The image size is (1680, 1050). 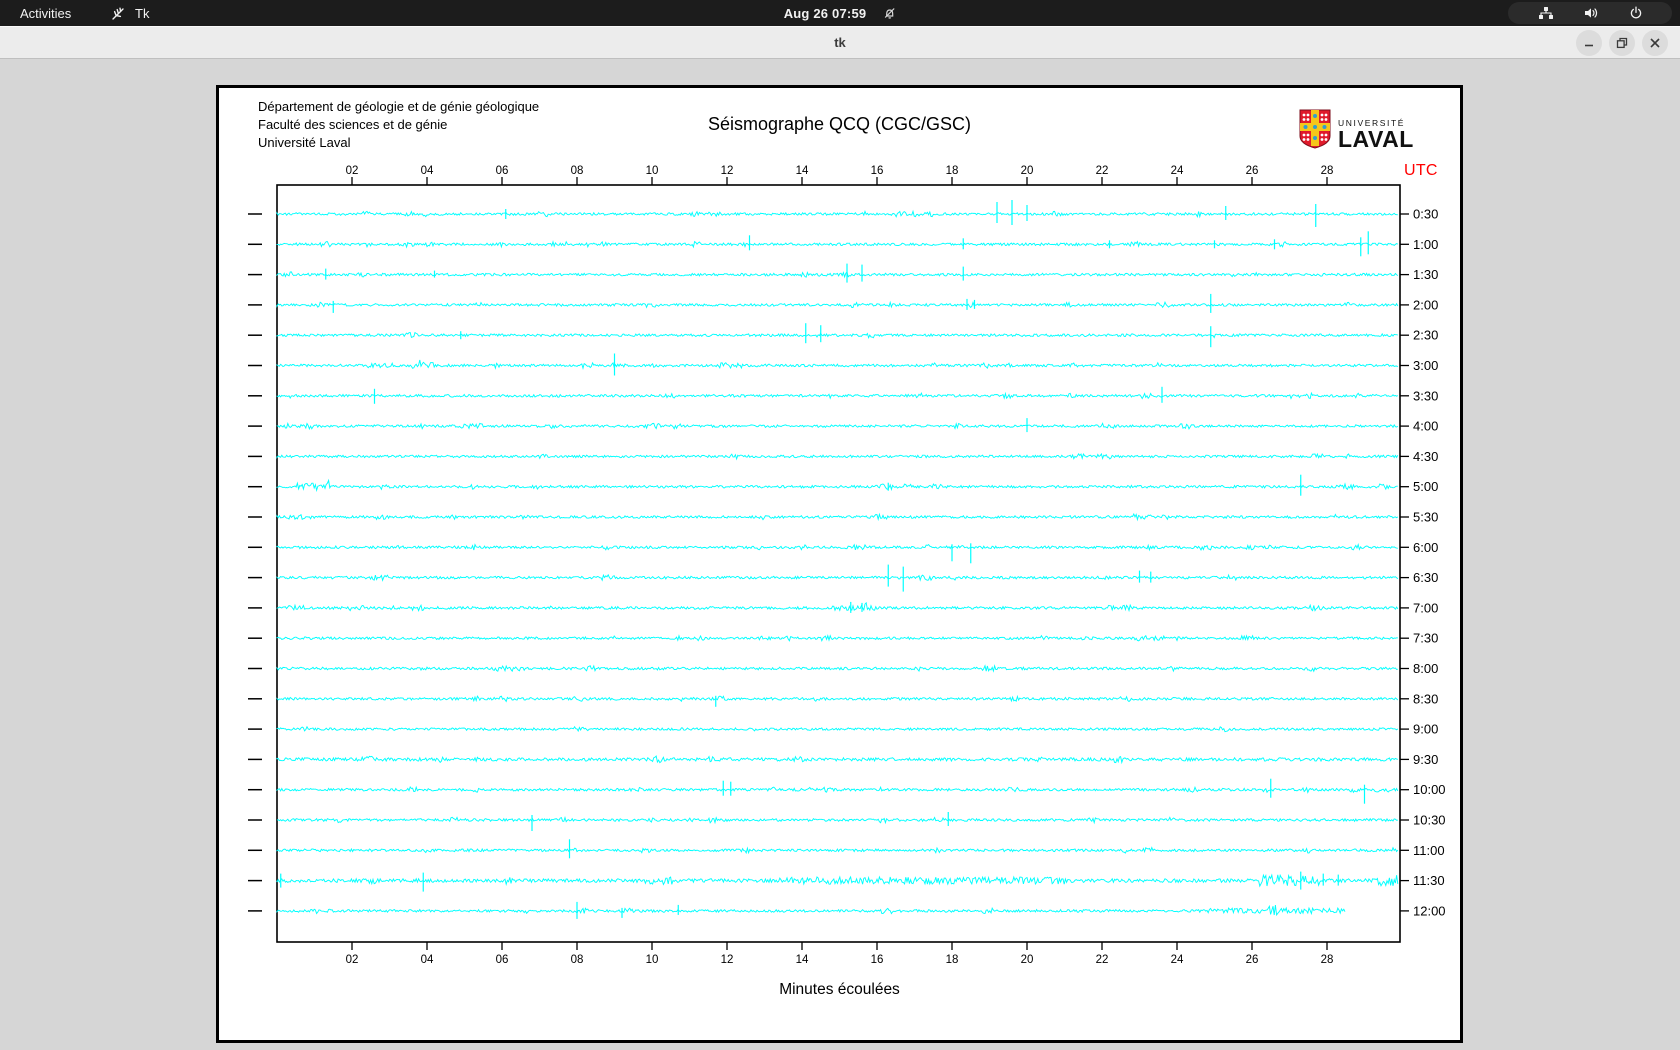 What do you see at coordinates (1327, 960) in the screenshot?
I see `x-tick-label-bottom: 28` at bounding box center [1327, 960].